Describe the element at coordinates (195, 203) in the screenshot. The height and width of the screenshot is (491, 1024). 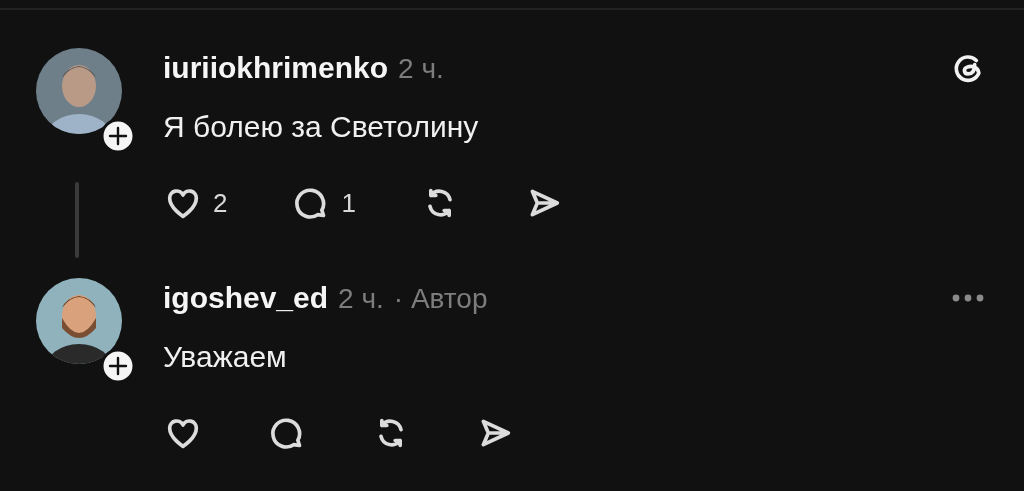
I see `like-button: 2` at that location.